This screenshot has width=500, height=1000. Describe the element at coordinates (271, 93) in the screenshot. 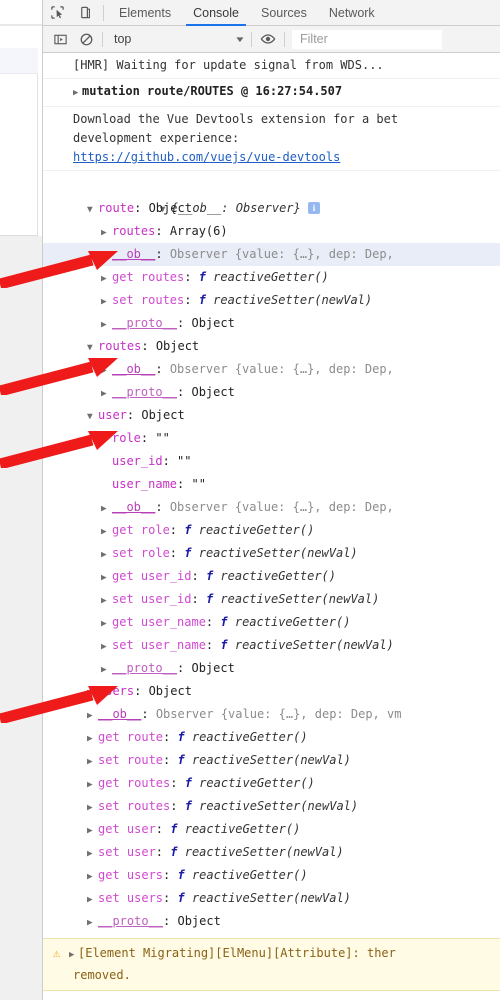

I see `console-message-mutation: ▶ mutation route/ROUTES @ 16:27:54.507` at that location.